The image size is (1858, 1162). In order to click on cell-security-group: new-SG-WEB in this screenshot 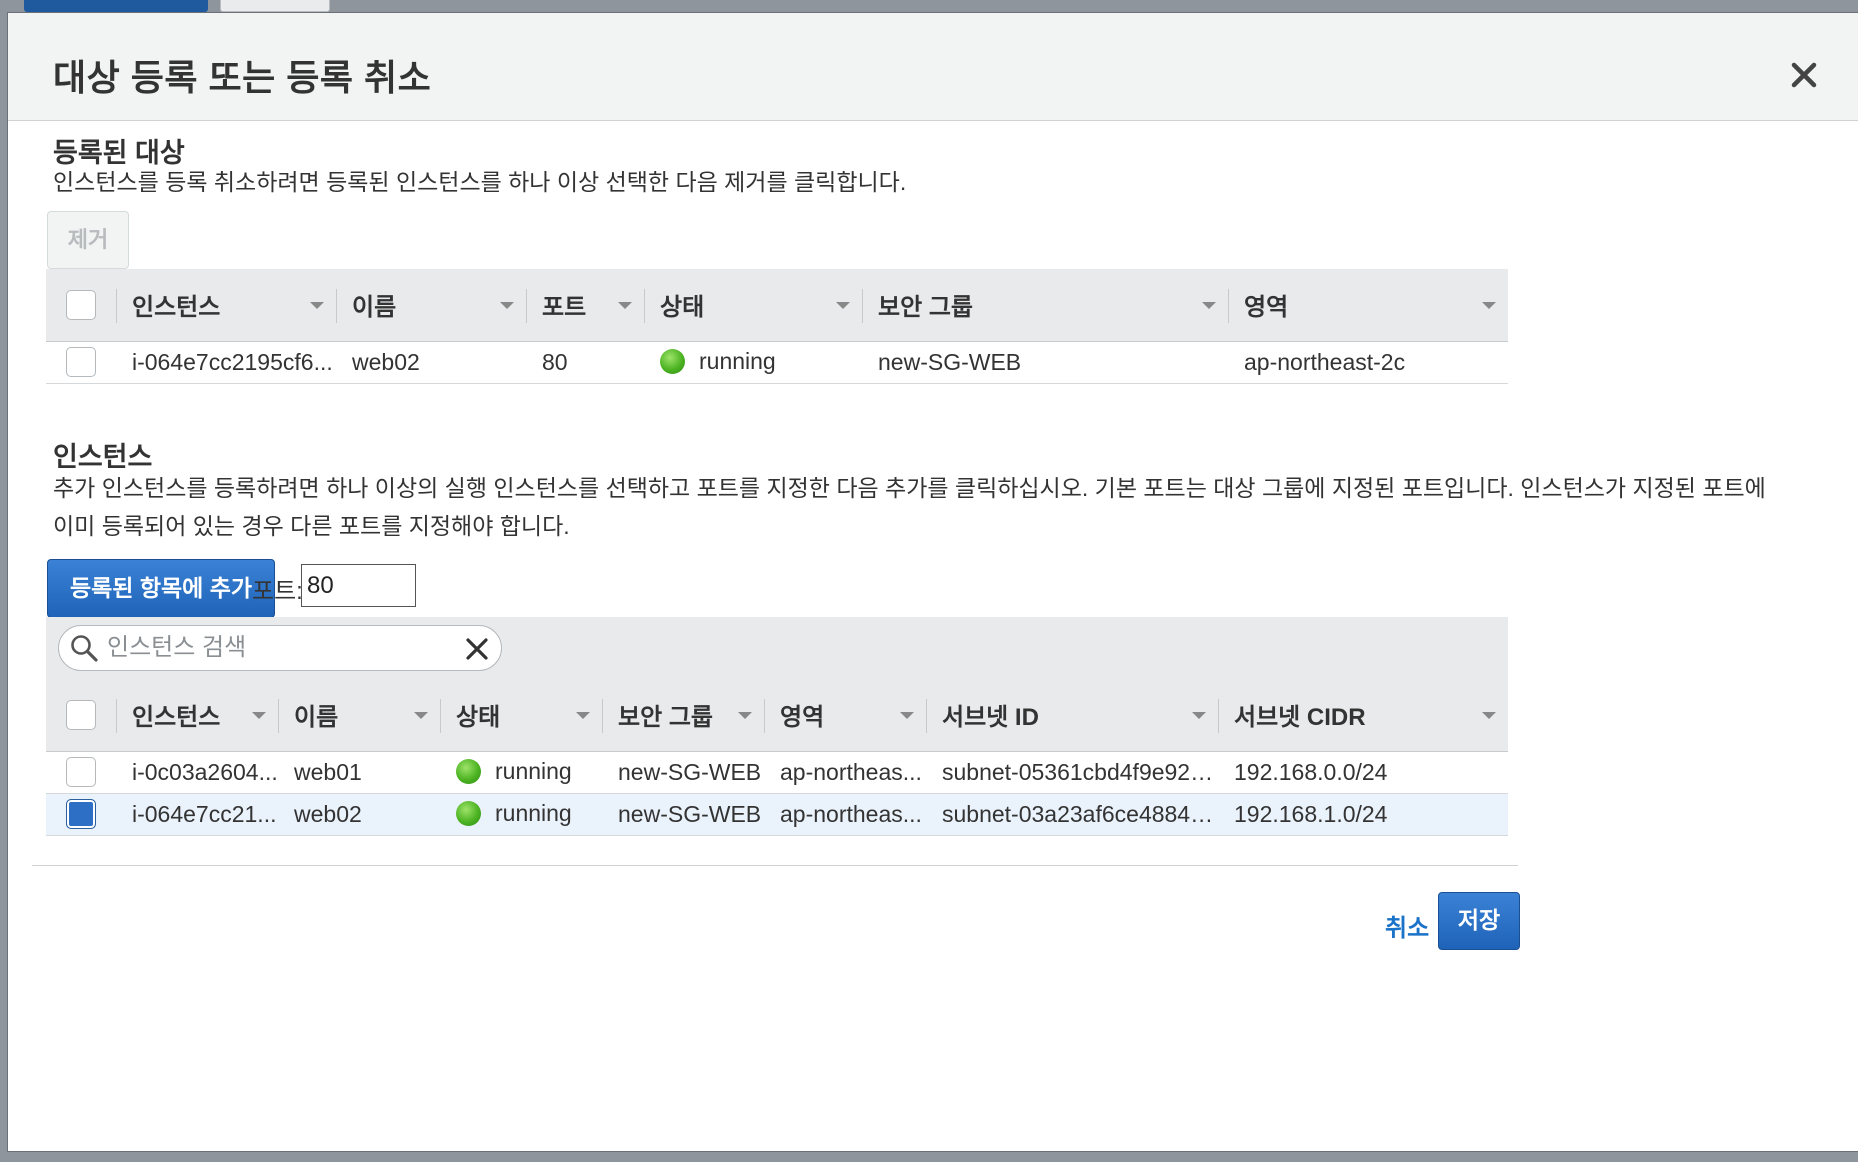, I will do `click(683, 772)`.